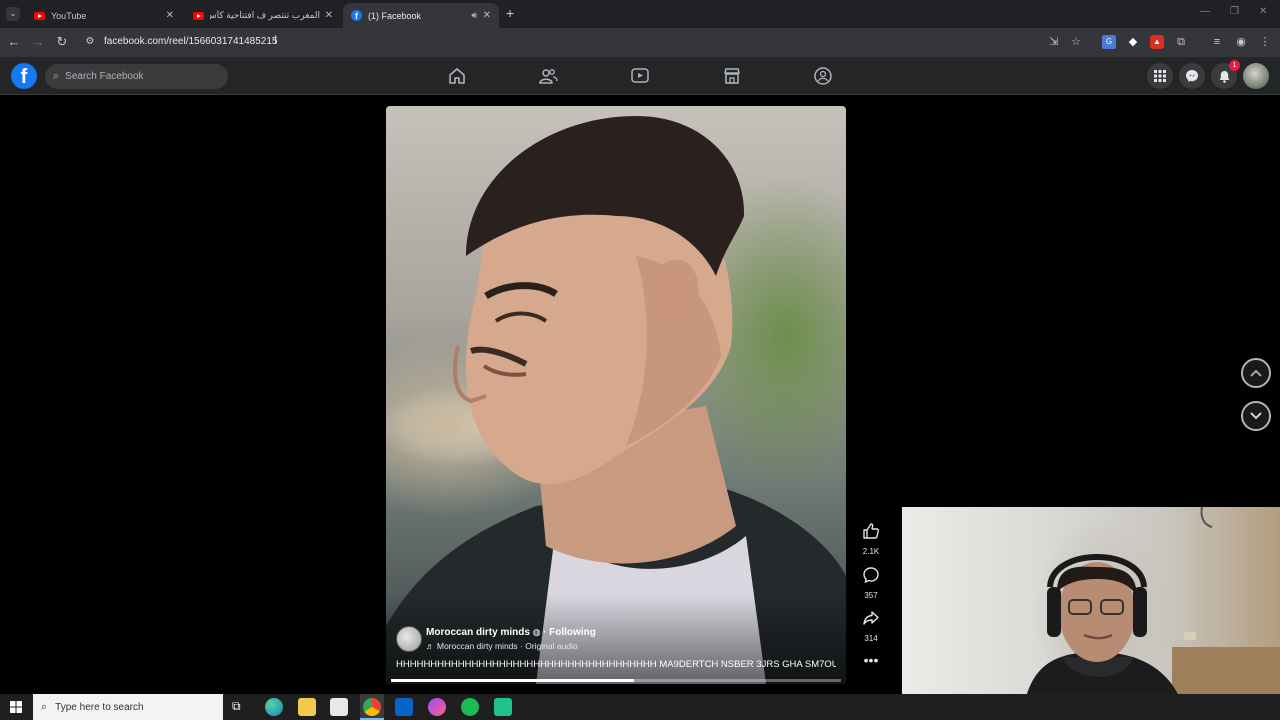  Describe the element at coordinates (140, 76) in the screenshot. I see `search-input` at that location.